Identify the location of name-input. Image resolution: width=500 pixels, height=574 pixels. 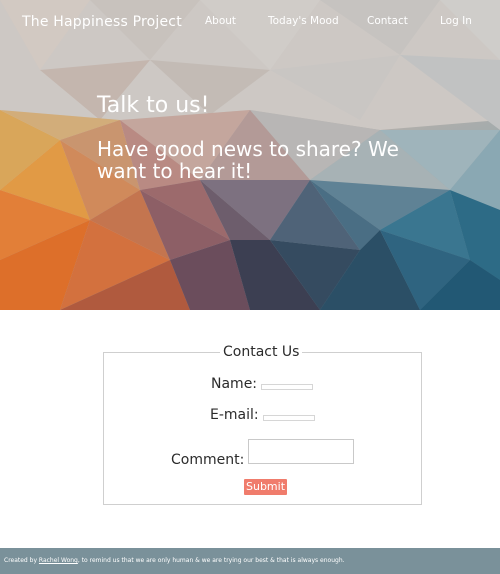
(287, 387).